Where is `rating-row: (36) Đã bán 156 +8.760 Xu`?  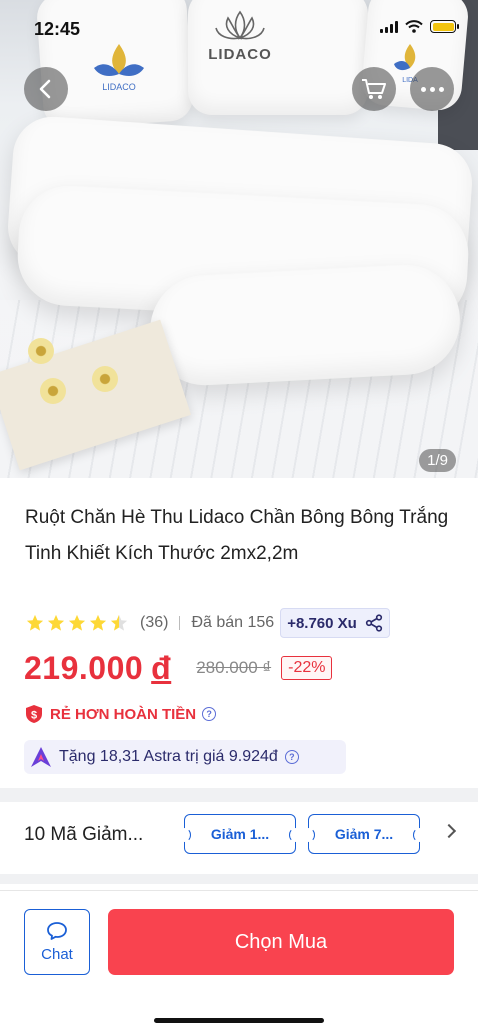
rating-row: (36) Đã bán 156 +8.760 Xu is located at coordinates (241, 623).